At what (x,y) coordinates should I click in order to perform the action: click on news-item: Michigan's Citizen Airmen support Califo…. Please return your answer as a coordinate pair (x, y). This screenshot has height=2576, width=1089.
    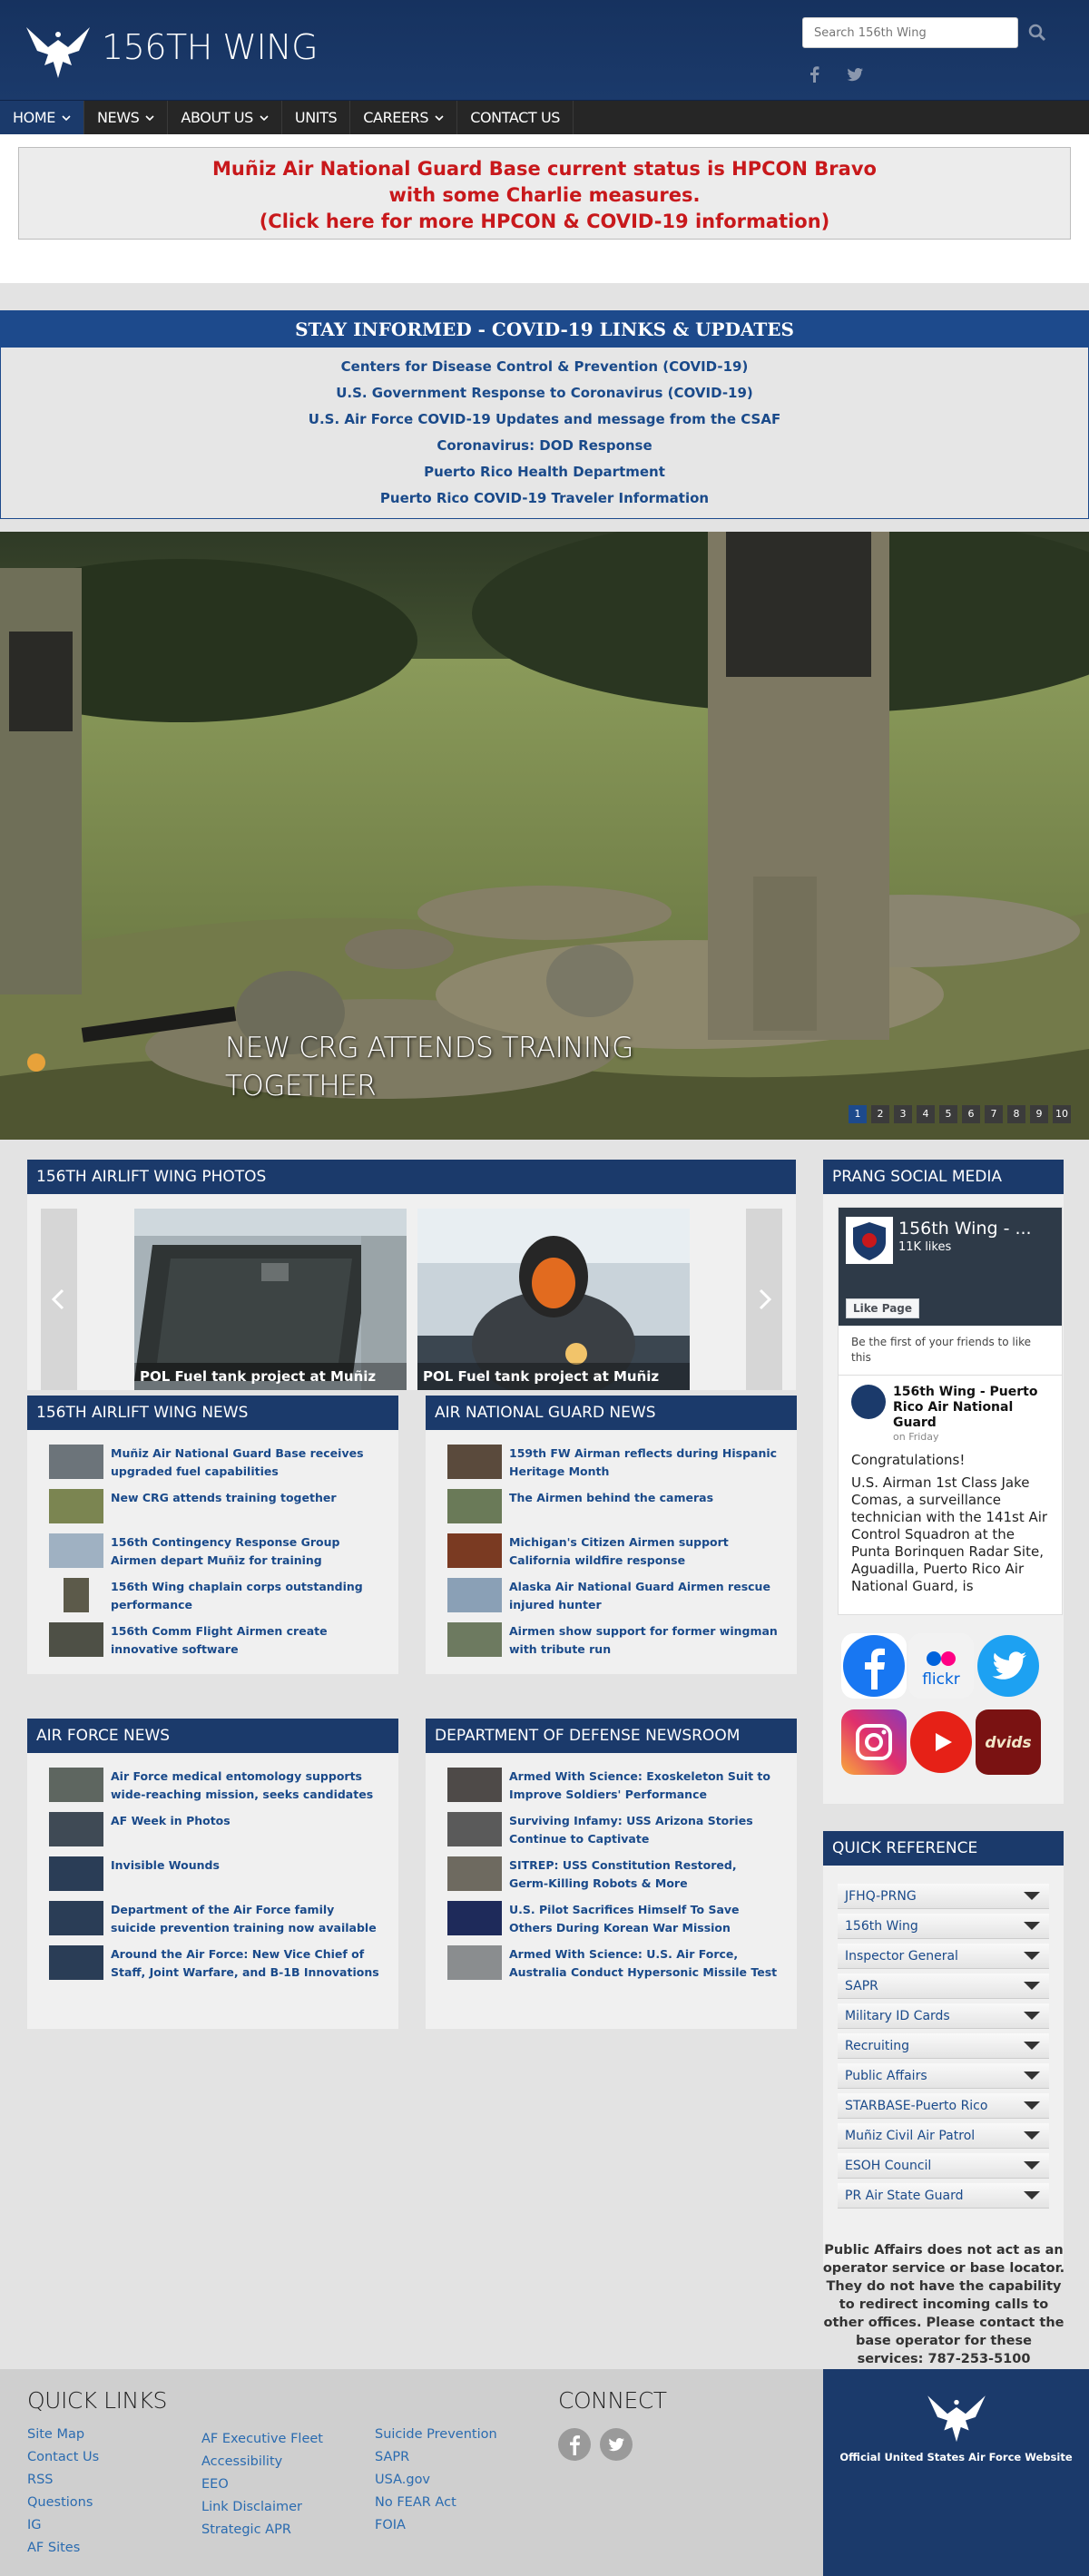
    Looking at the image, I should click on (613, 1551).